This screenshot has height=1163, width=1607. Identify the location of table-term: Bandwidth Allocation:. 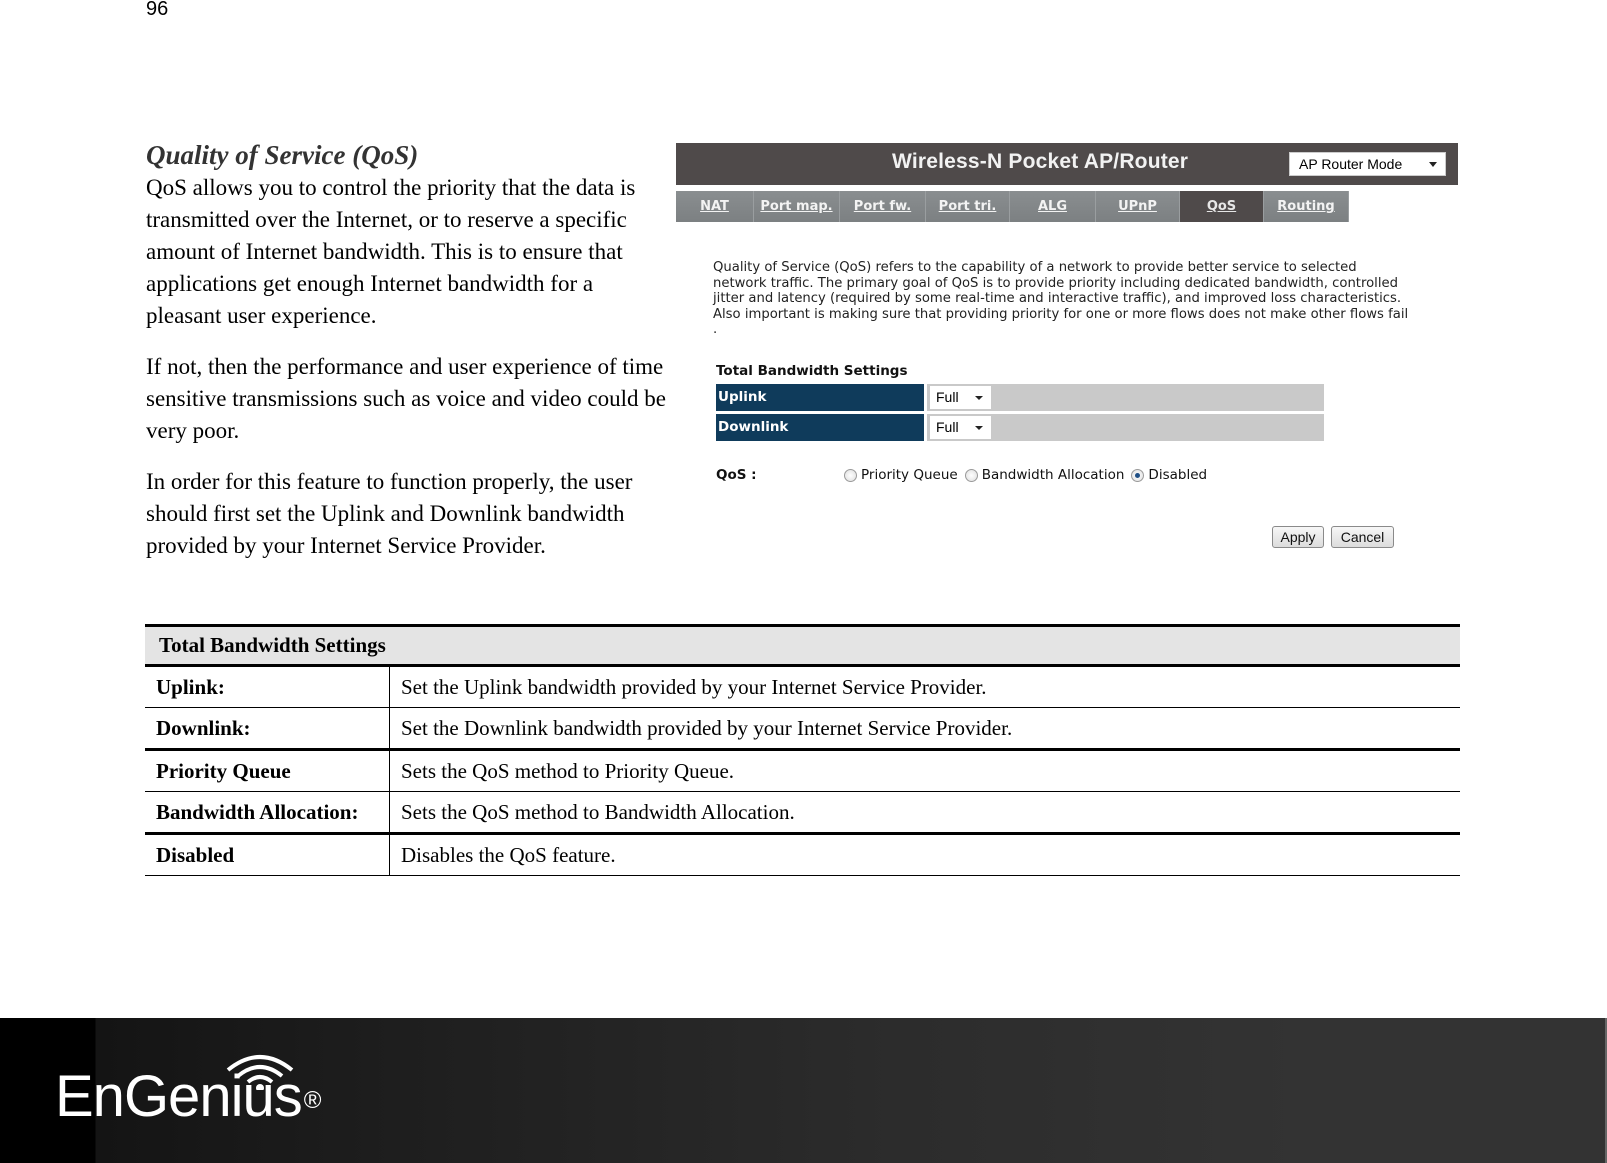
(267, 813).